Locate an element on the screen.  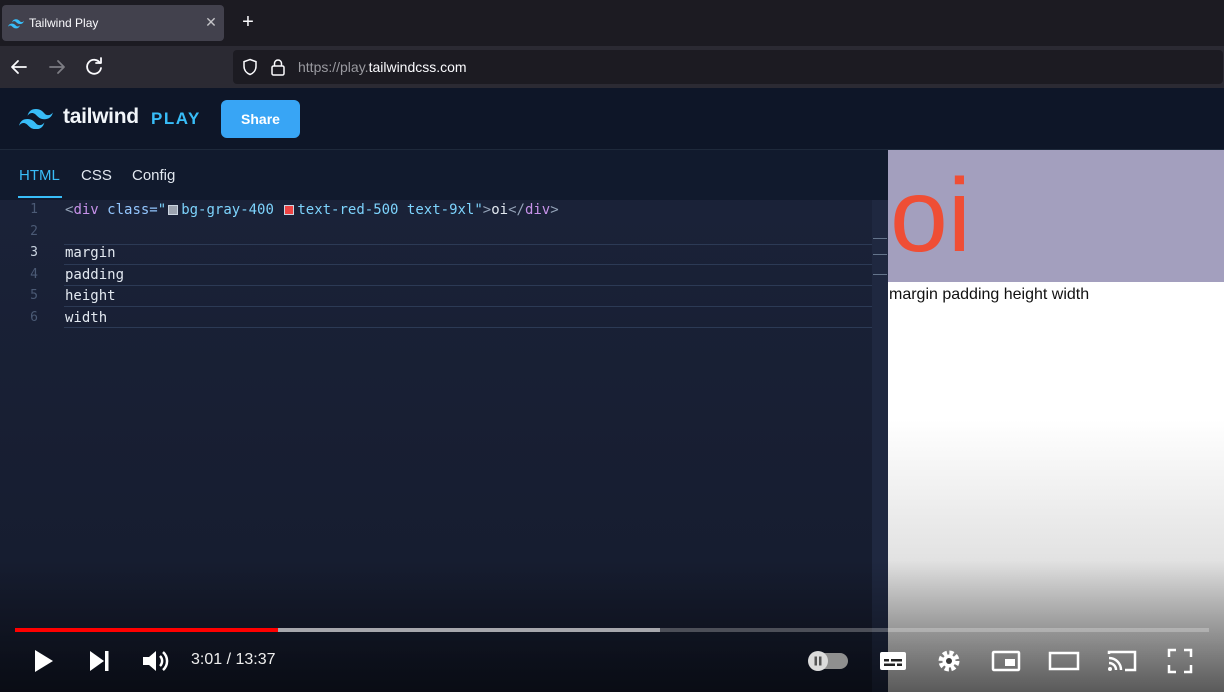
fullscreen-icon is located at coordinates (1180, 661).